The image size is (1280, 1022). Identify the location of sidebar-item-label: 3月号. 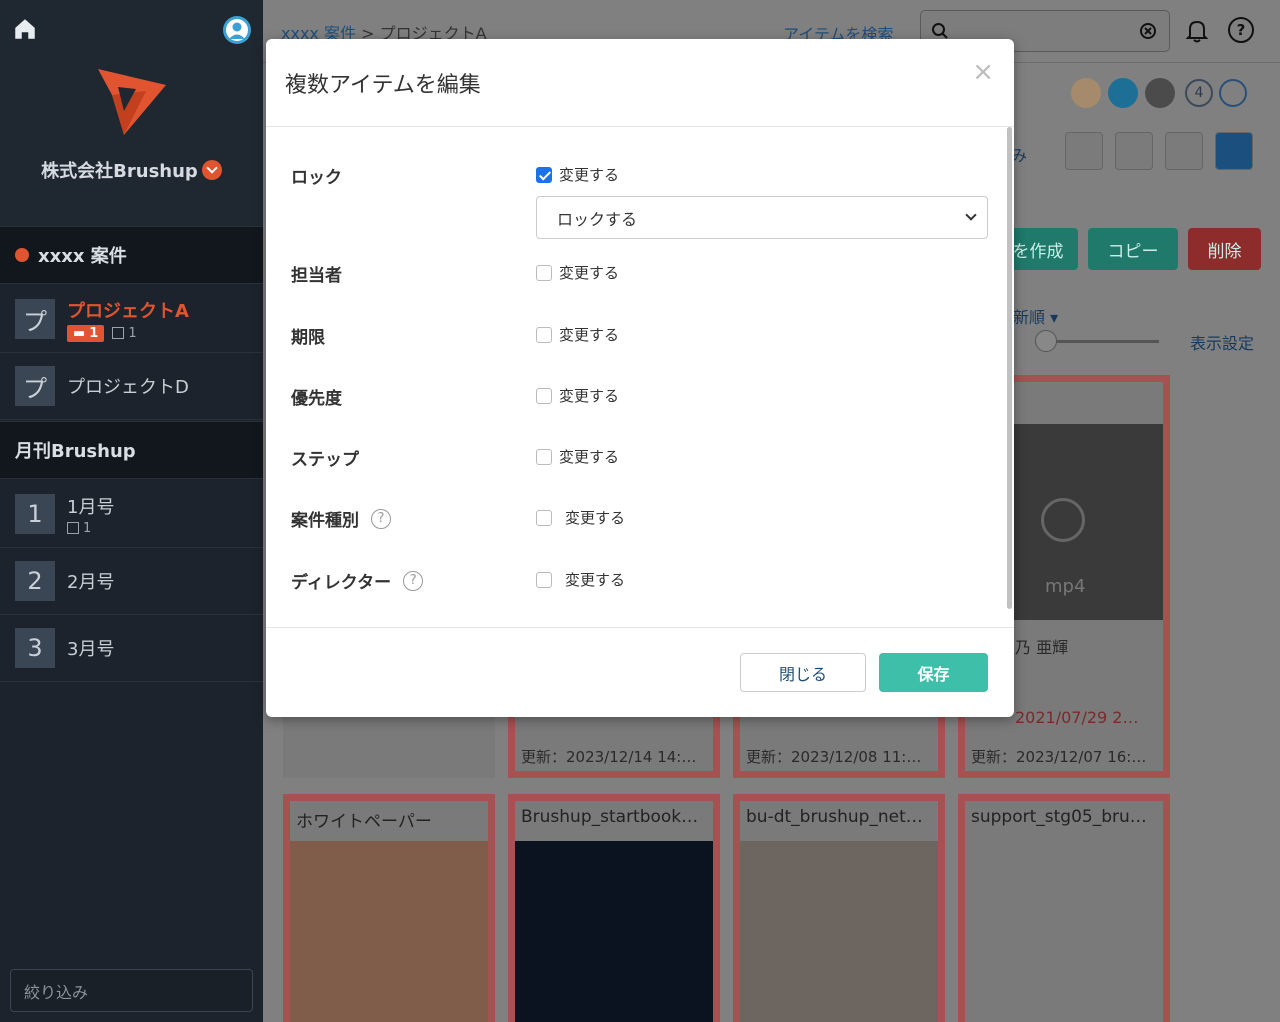
(91, 649).